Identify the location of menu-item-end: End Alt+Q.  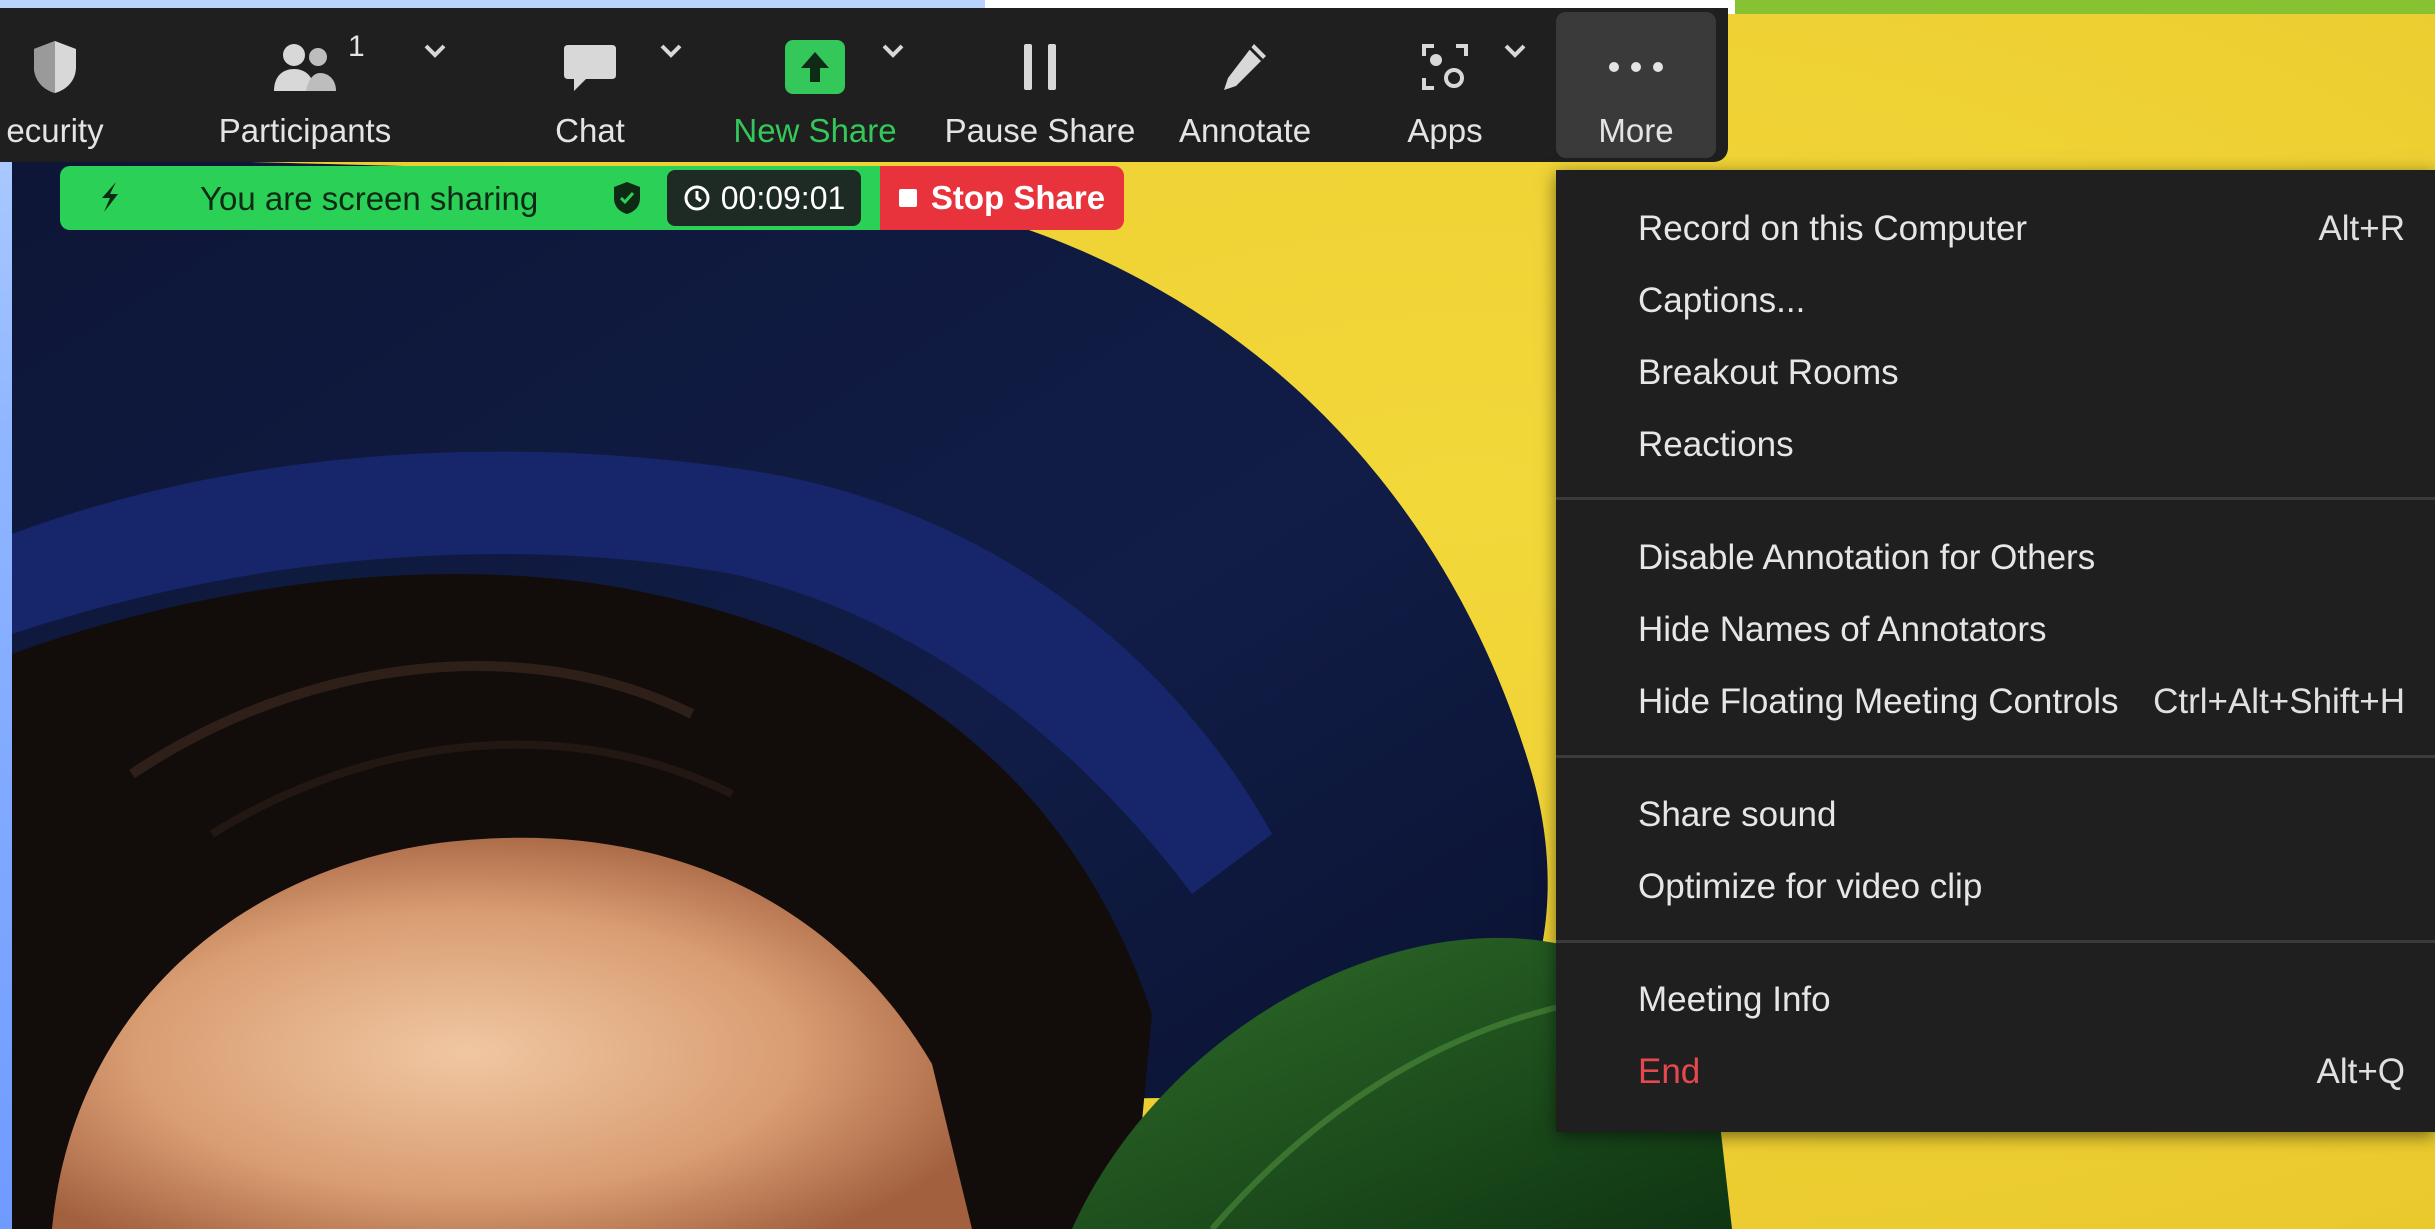
(1995, 1072).